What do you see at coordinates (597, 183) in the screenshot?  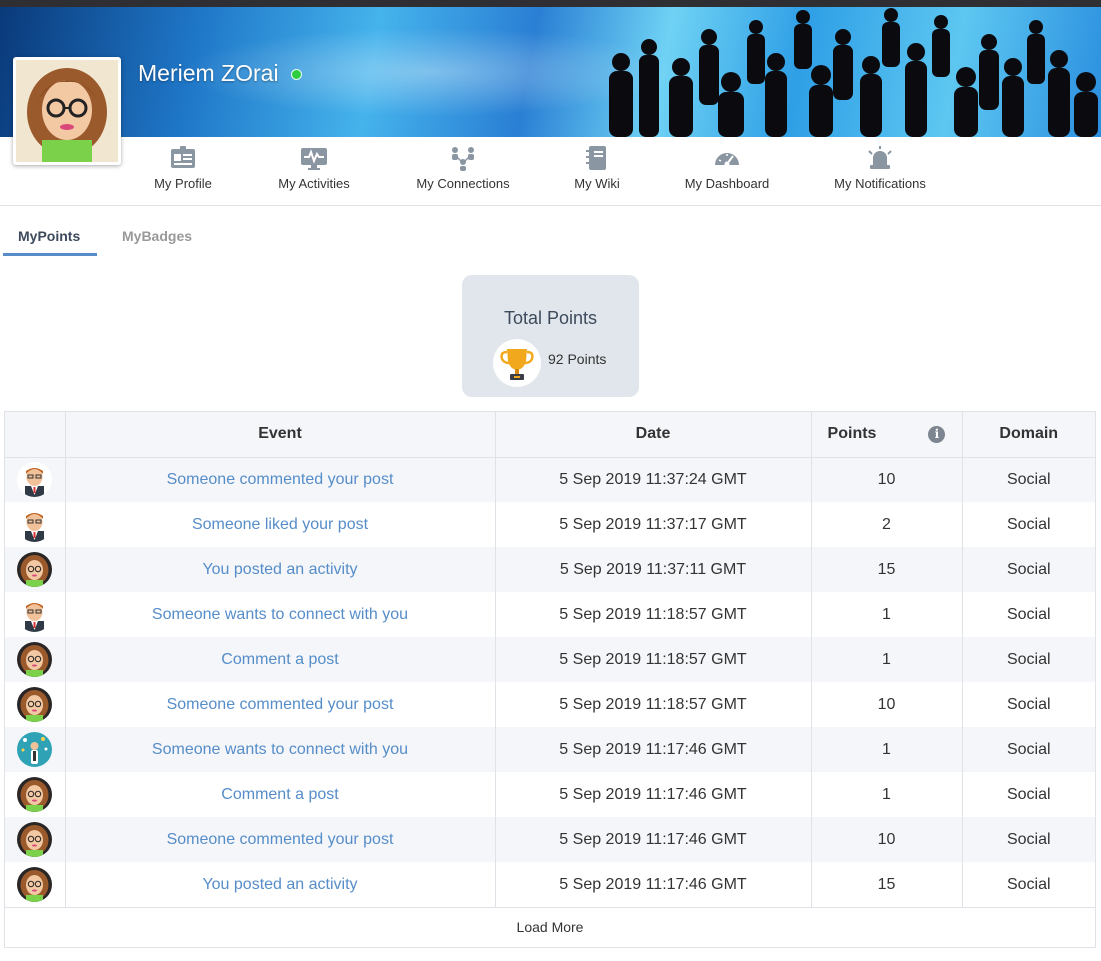 I see `nav-label: My Wiki` at bounding box center [597, 183].